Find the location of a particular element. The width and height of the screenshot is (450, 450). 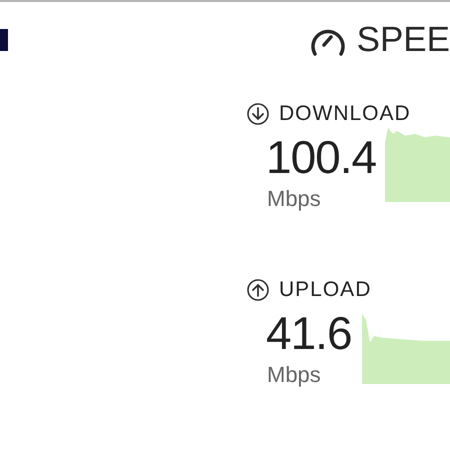

up-arrow-circle-icon is located at coordinates (258, 290).